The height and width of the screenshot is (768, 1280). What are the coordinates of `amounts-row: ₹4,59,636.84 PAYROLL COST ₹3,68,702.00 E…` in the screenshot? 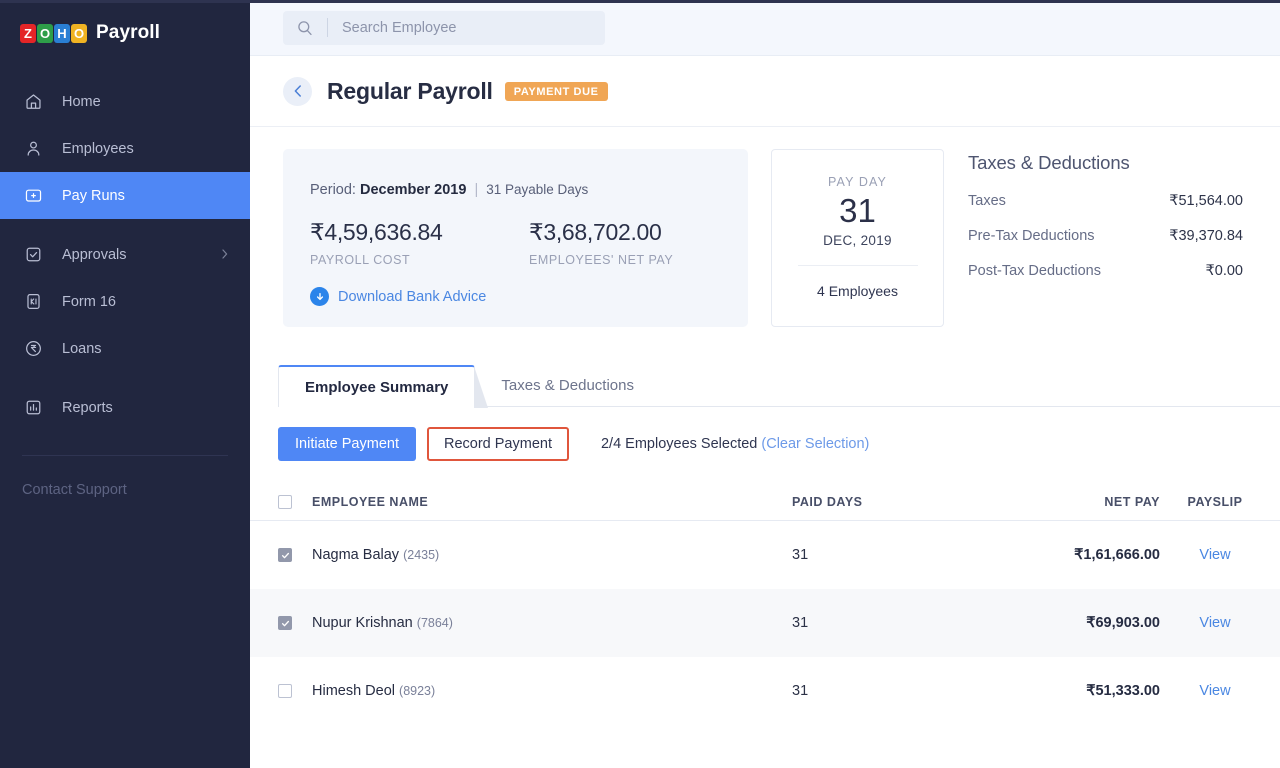 It's located at (529, 243).